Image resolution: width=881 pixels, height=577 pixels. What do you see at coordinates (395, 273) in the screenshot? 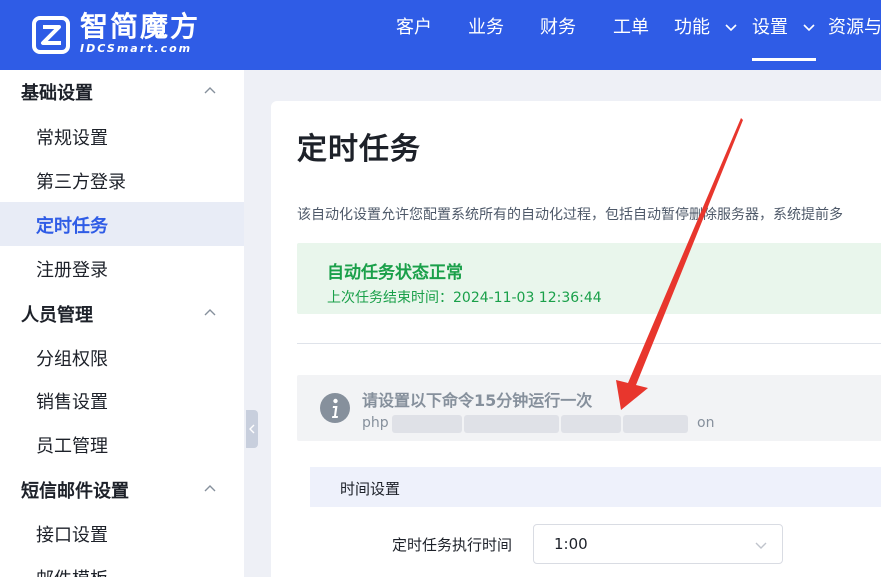
I see `status-title: 自动任务状态正常` at bounding box center [395, 273].